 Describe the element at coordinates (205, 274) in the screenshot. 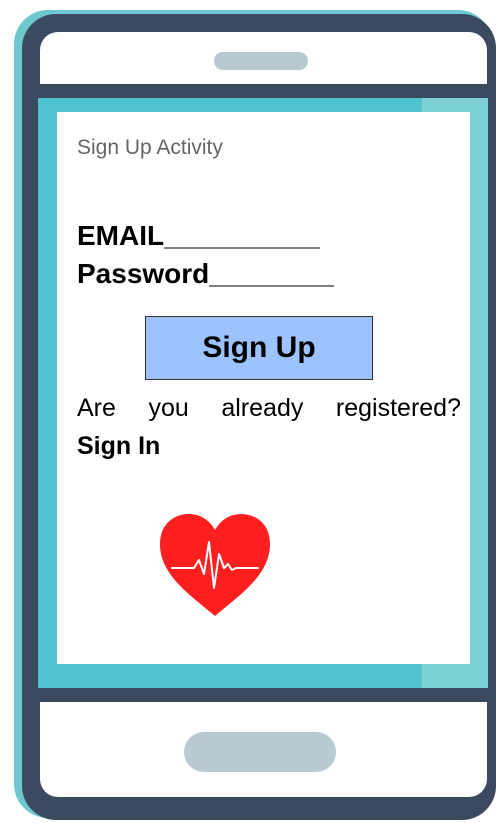

I see `password-field: Password________` at that location.